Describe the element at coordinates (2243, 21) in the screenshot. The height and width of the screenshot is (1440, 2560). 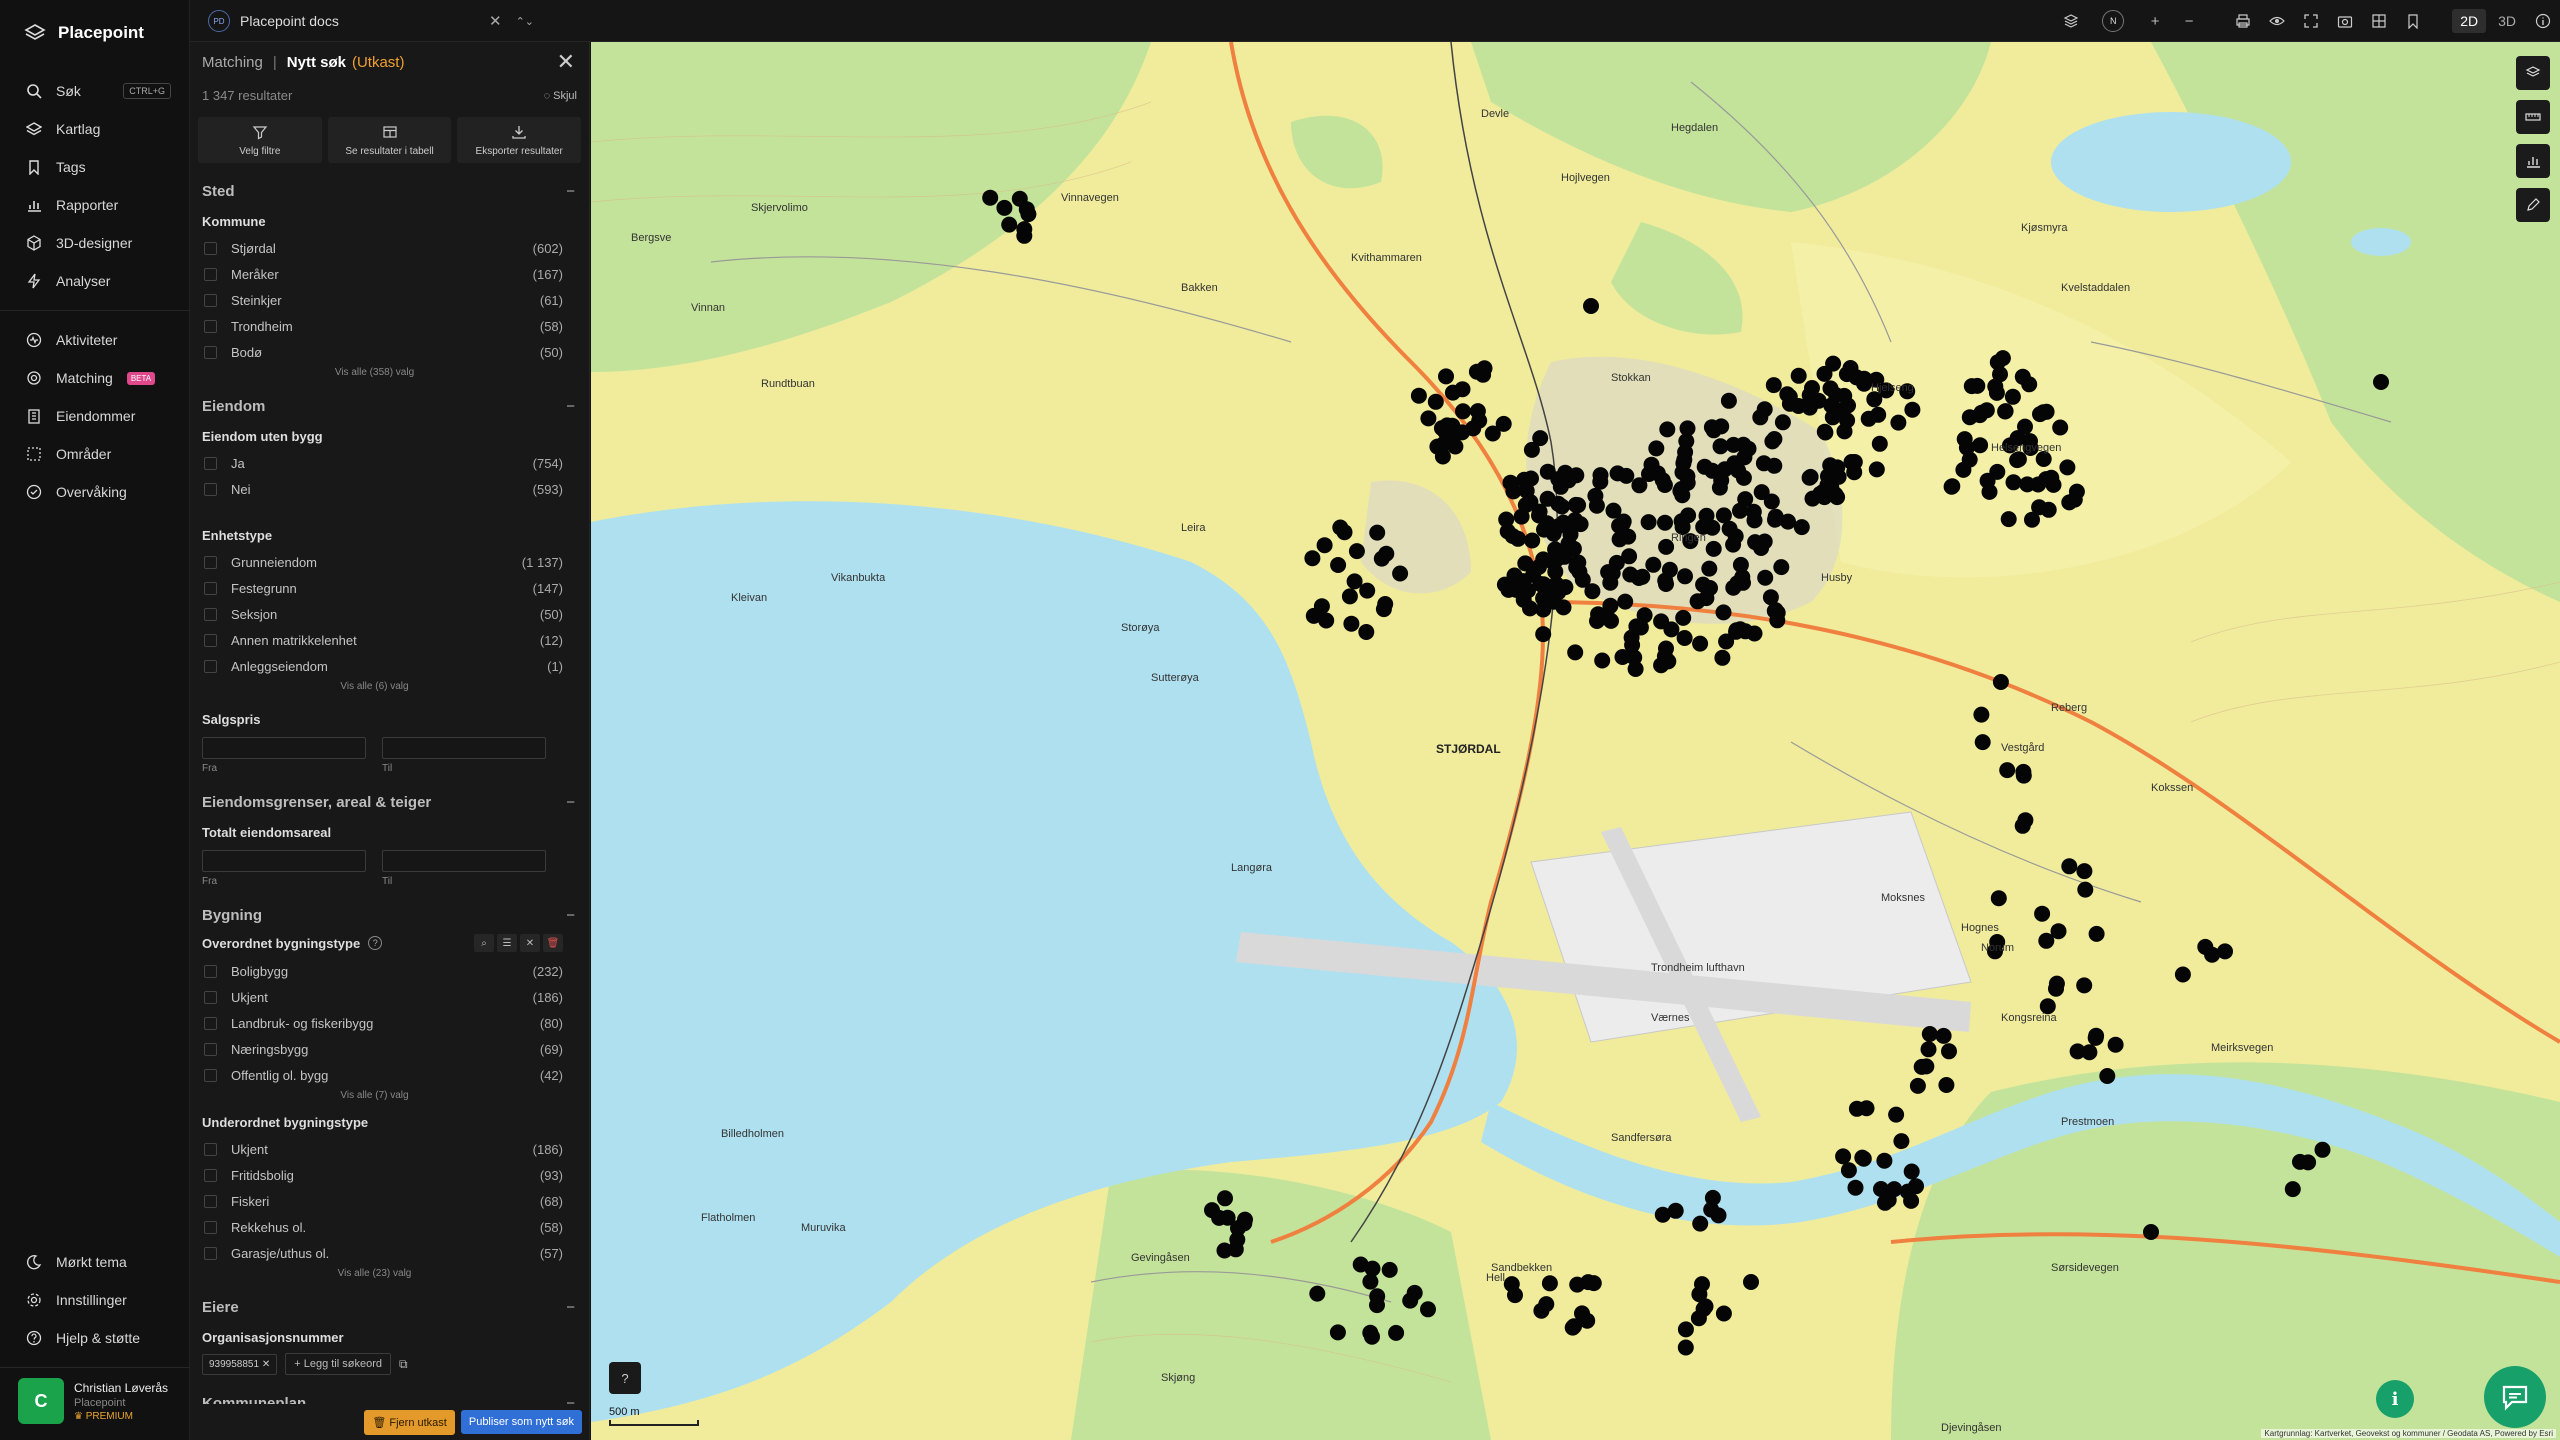
I see `print-icon` at that location.